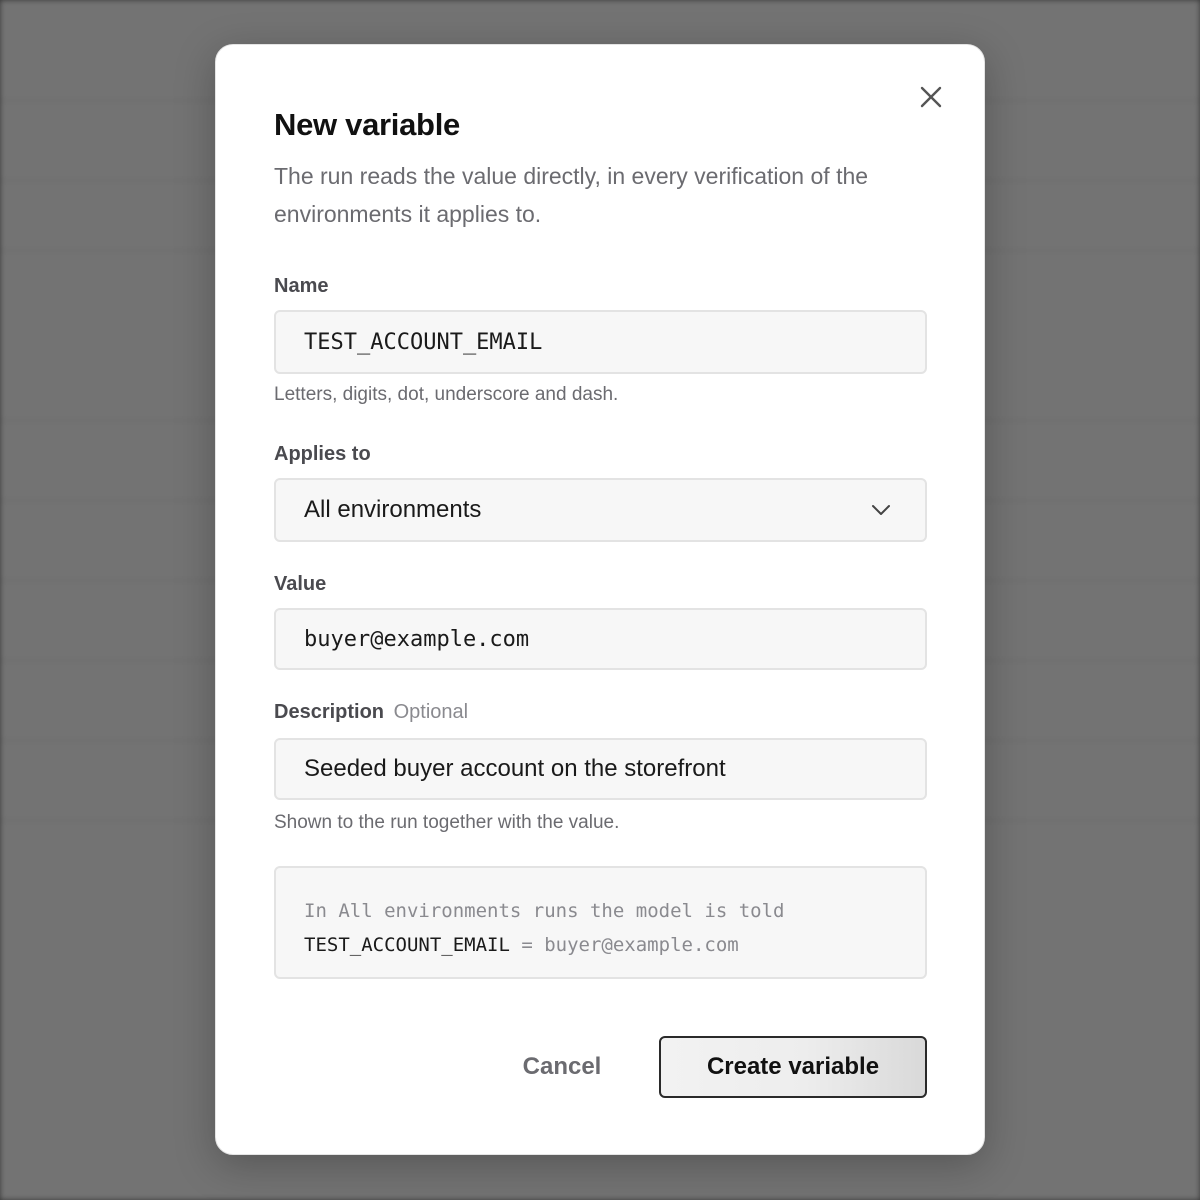 The width and height of the screenshot is (1200, 1200). What do you see at coordinates (367, 124) in the screenshot?
I see `dialog-title: New variable` at bounding box center [367, 124].